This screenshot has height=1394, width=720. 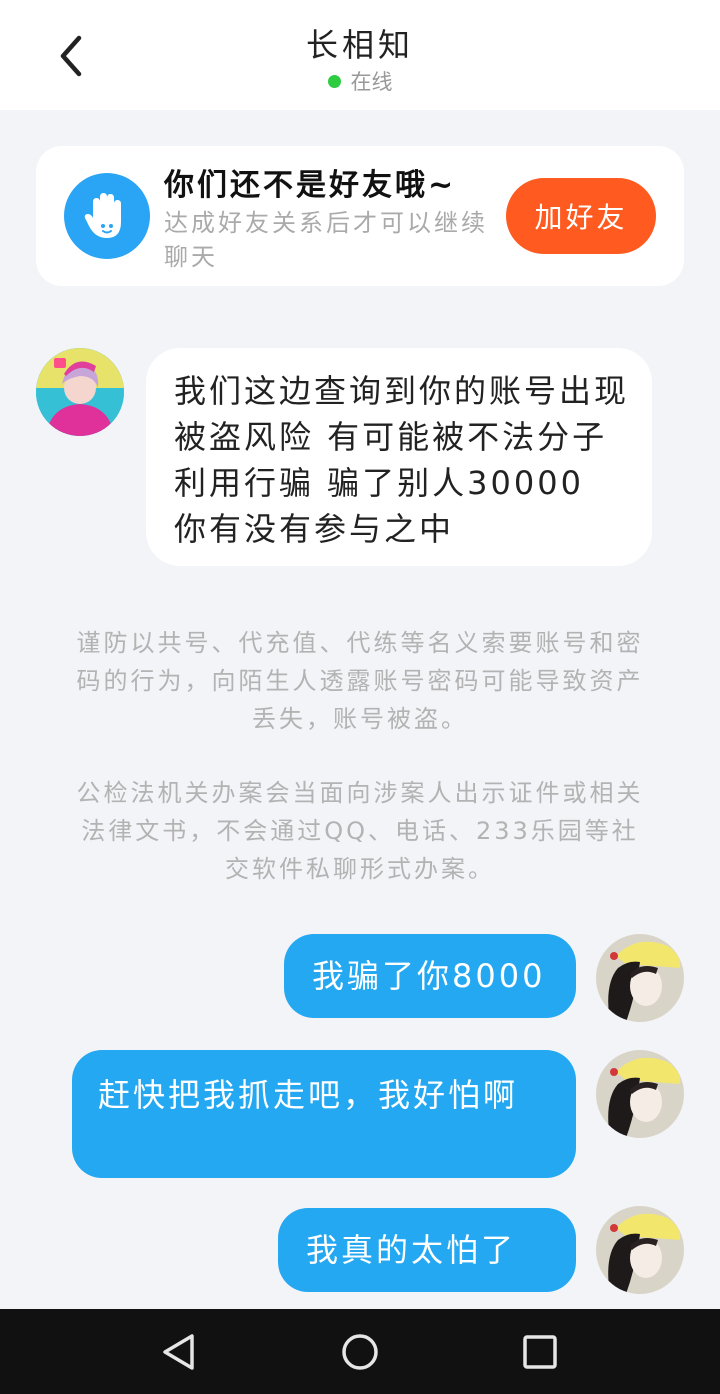 I want to click on message-text: 我骗了你8000, so click(x=429, y=976).